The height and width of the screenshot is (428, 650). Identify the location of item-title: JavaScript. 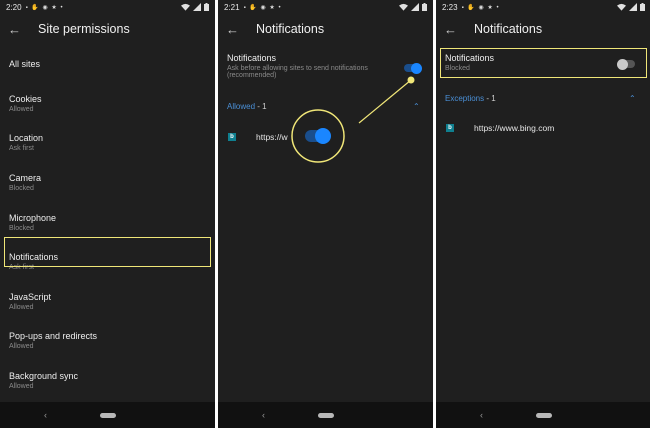
(30, 296).